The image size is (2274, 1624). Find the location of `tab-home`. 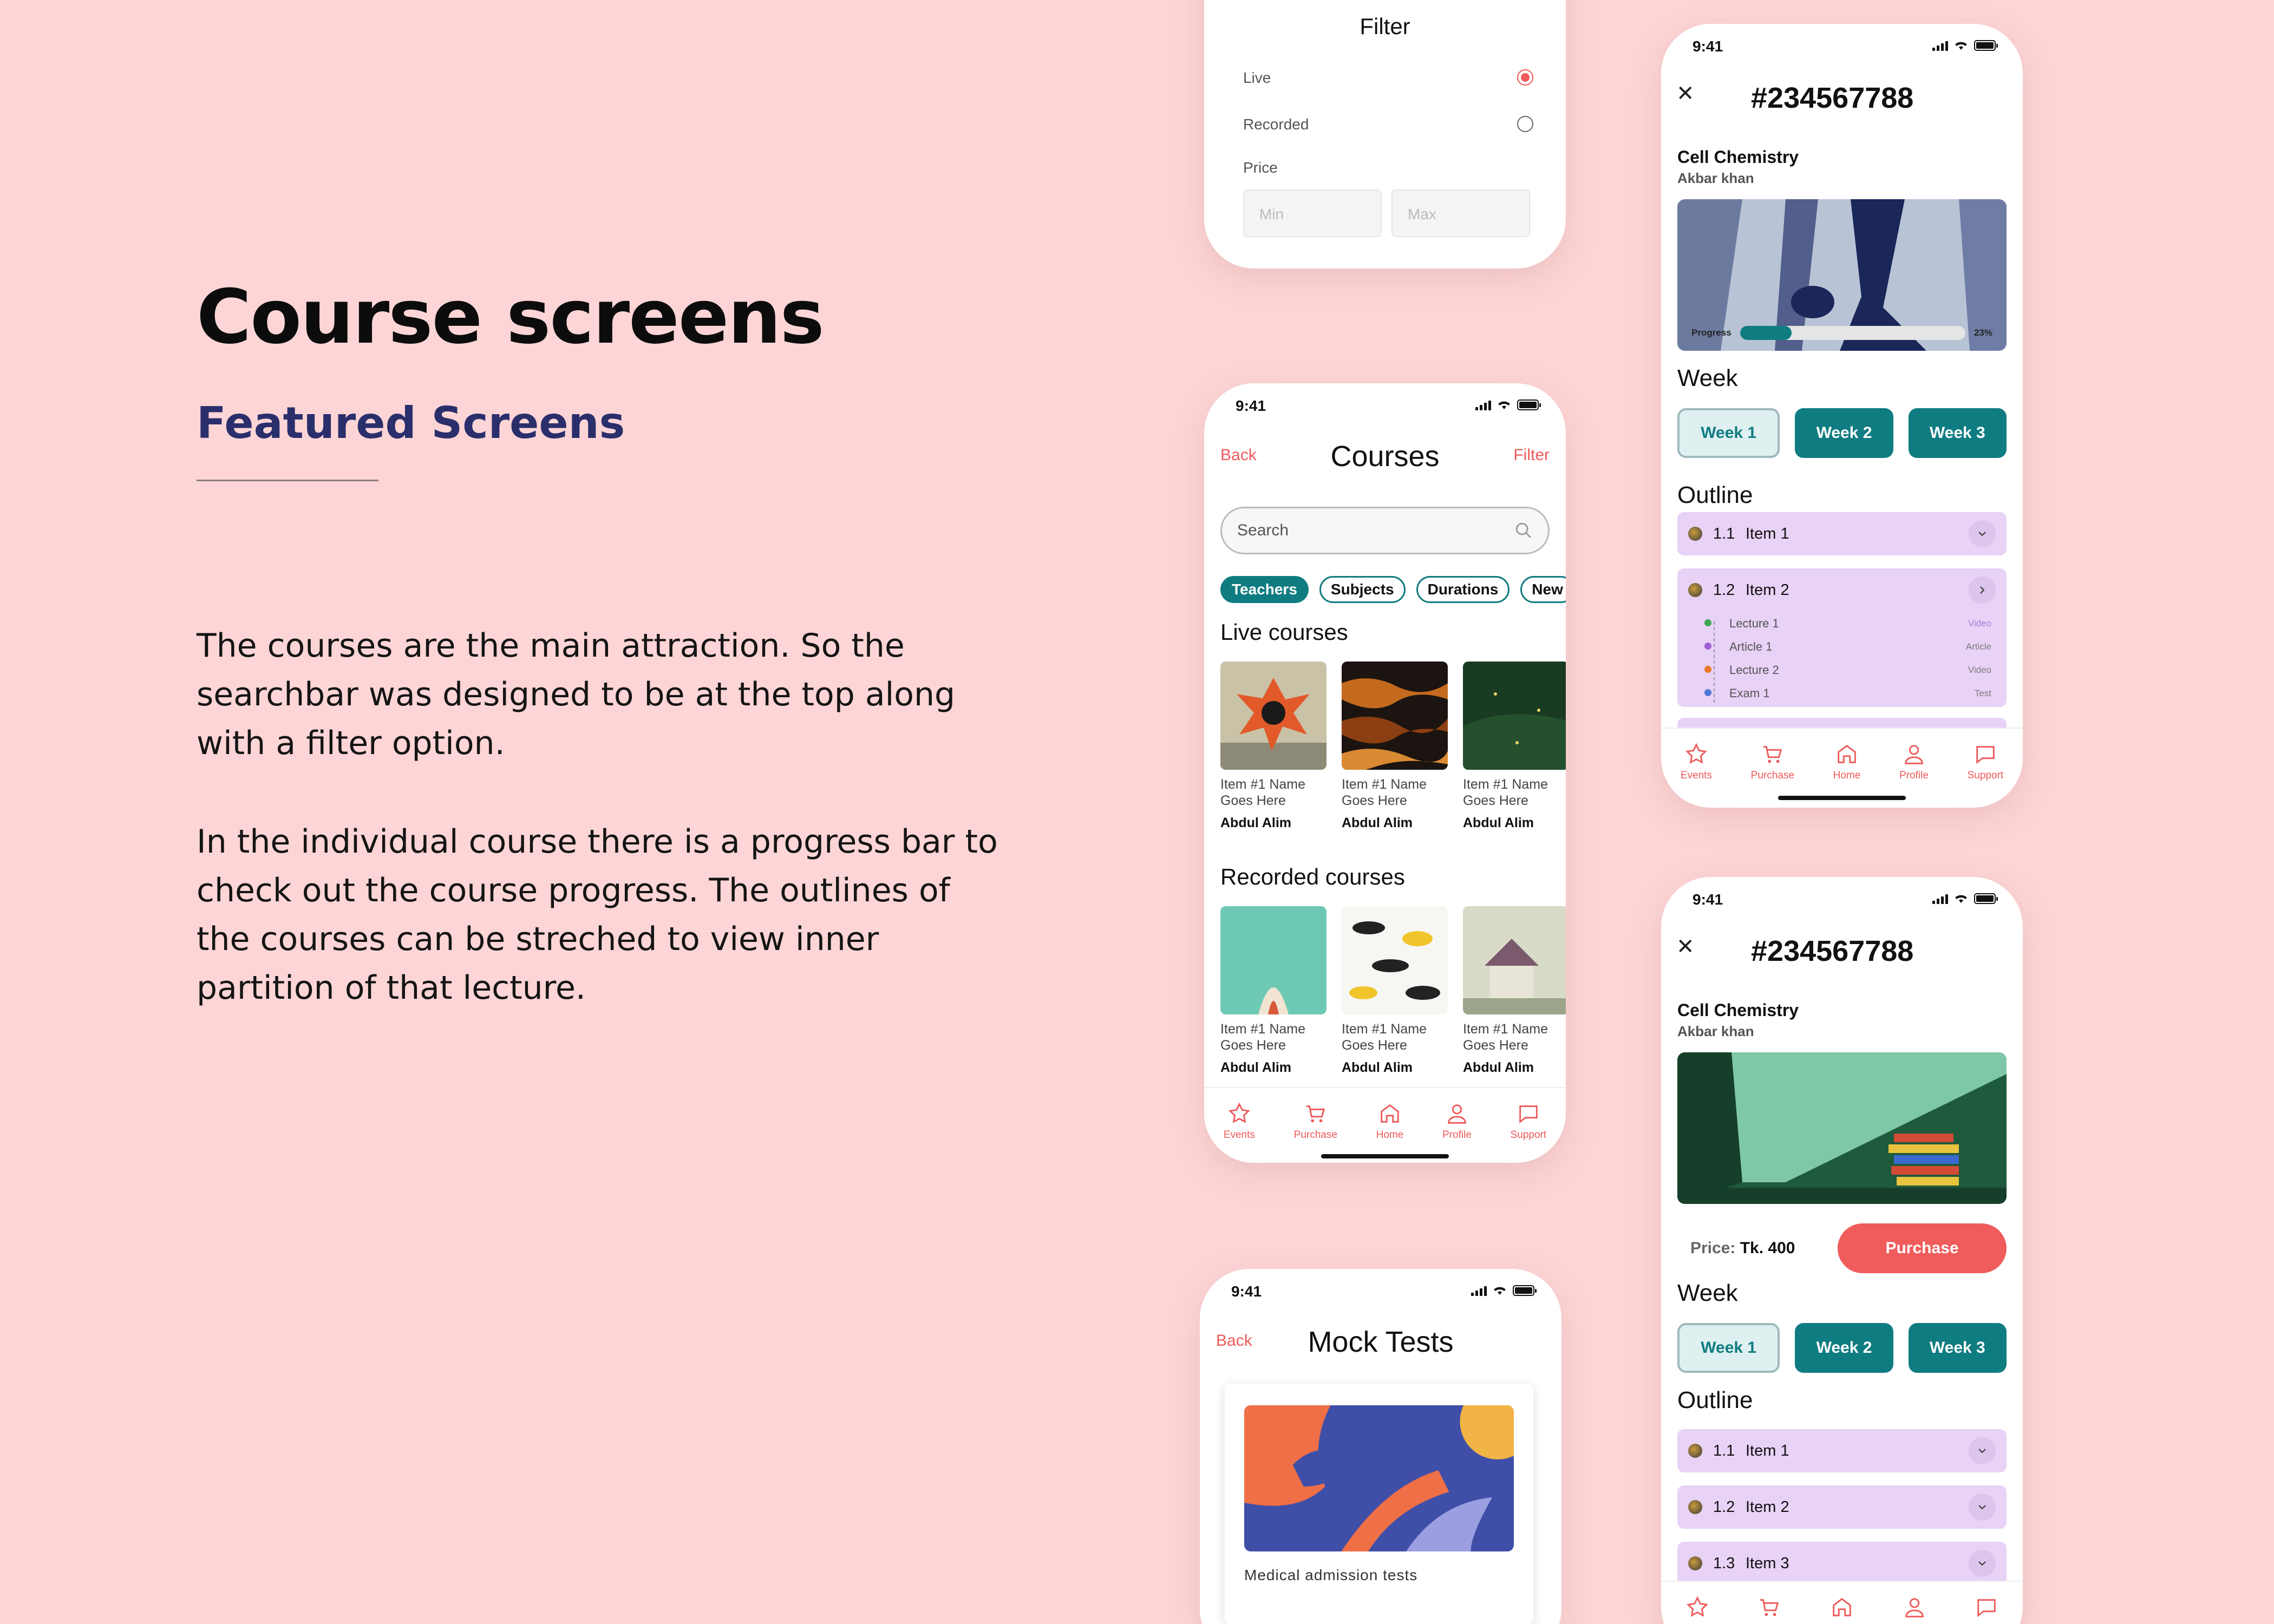

tab-home is located at coordinates (1842, 1609).